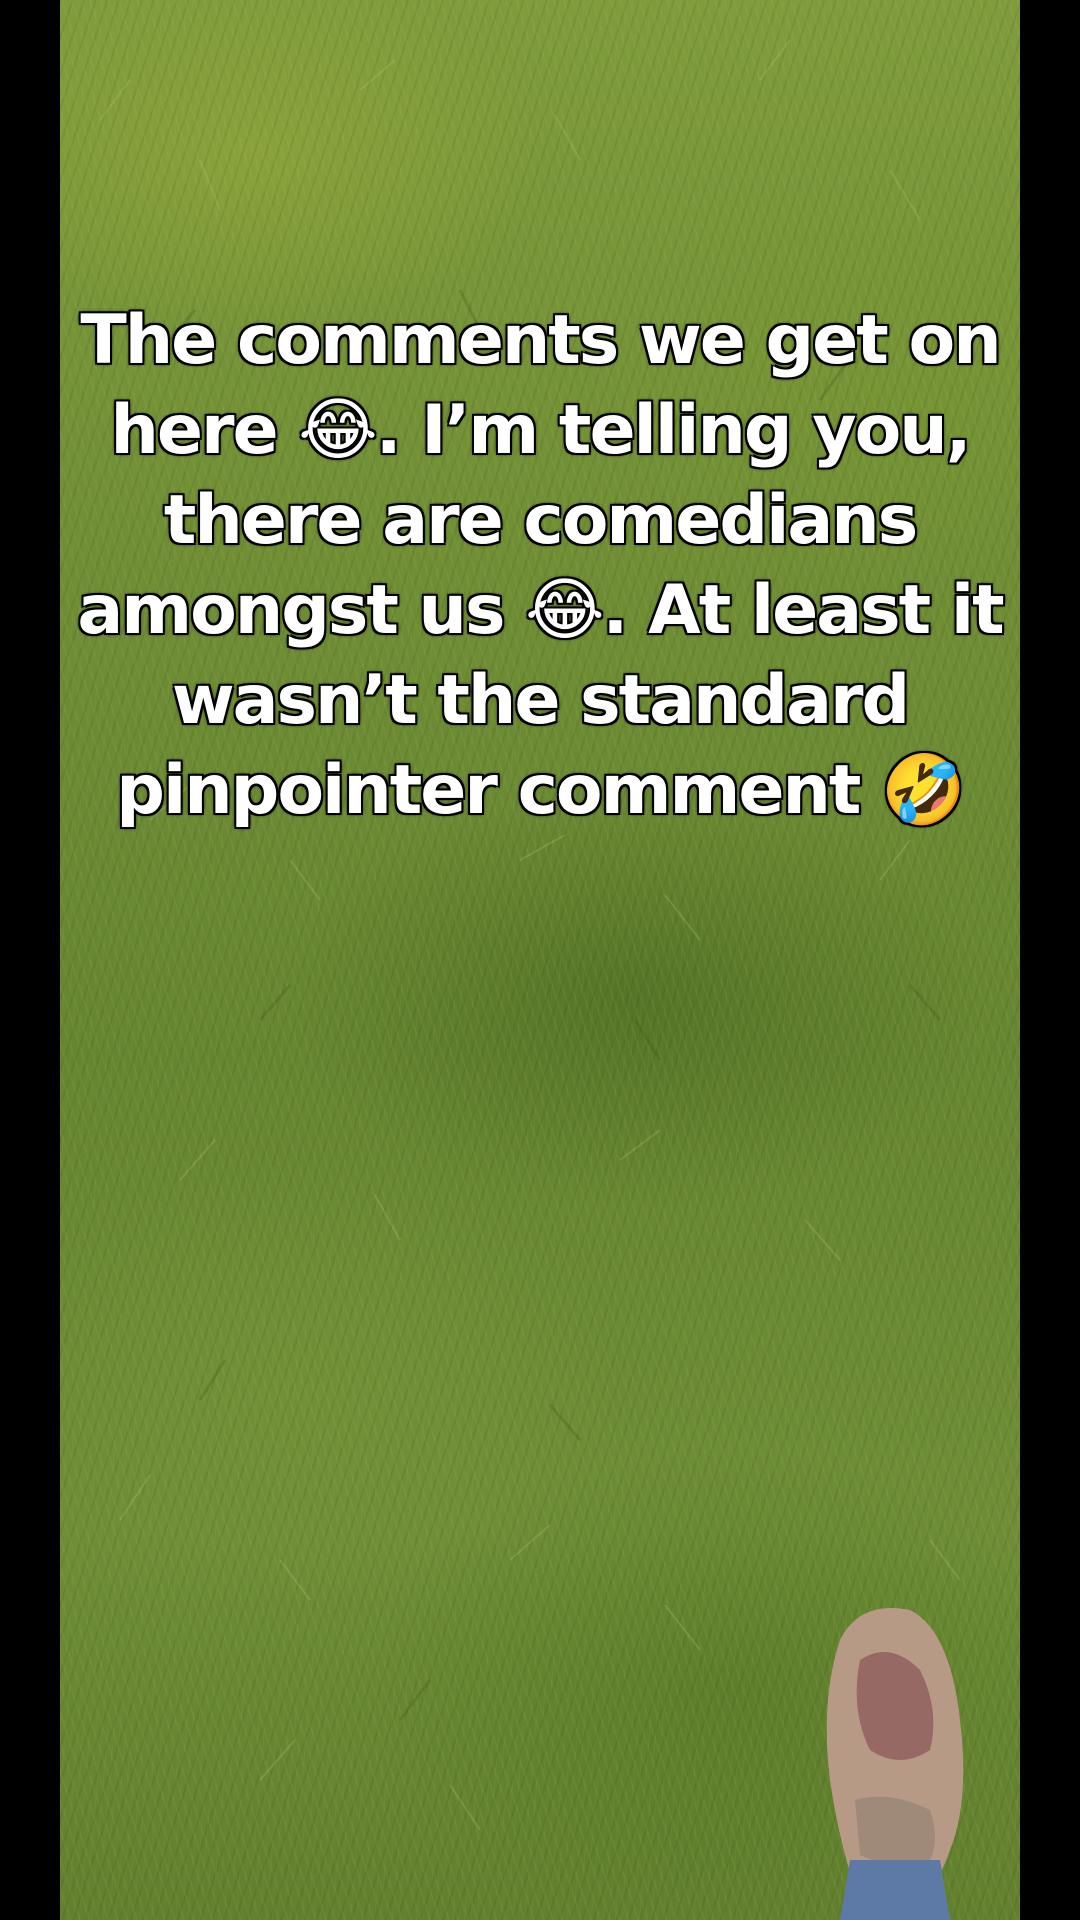 The width and height of the screenshot is (1080, 1920). What do you see at coordinates (1050, 960) in the screenshot?
I see `letterbox-right` at bounding box center [1050, 960].